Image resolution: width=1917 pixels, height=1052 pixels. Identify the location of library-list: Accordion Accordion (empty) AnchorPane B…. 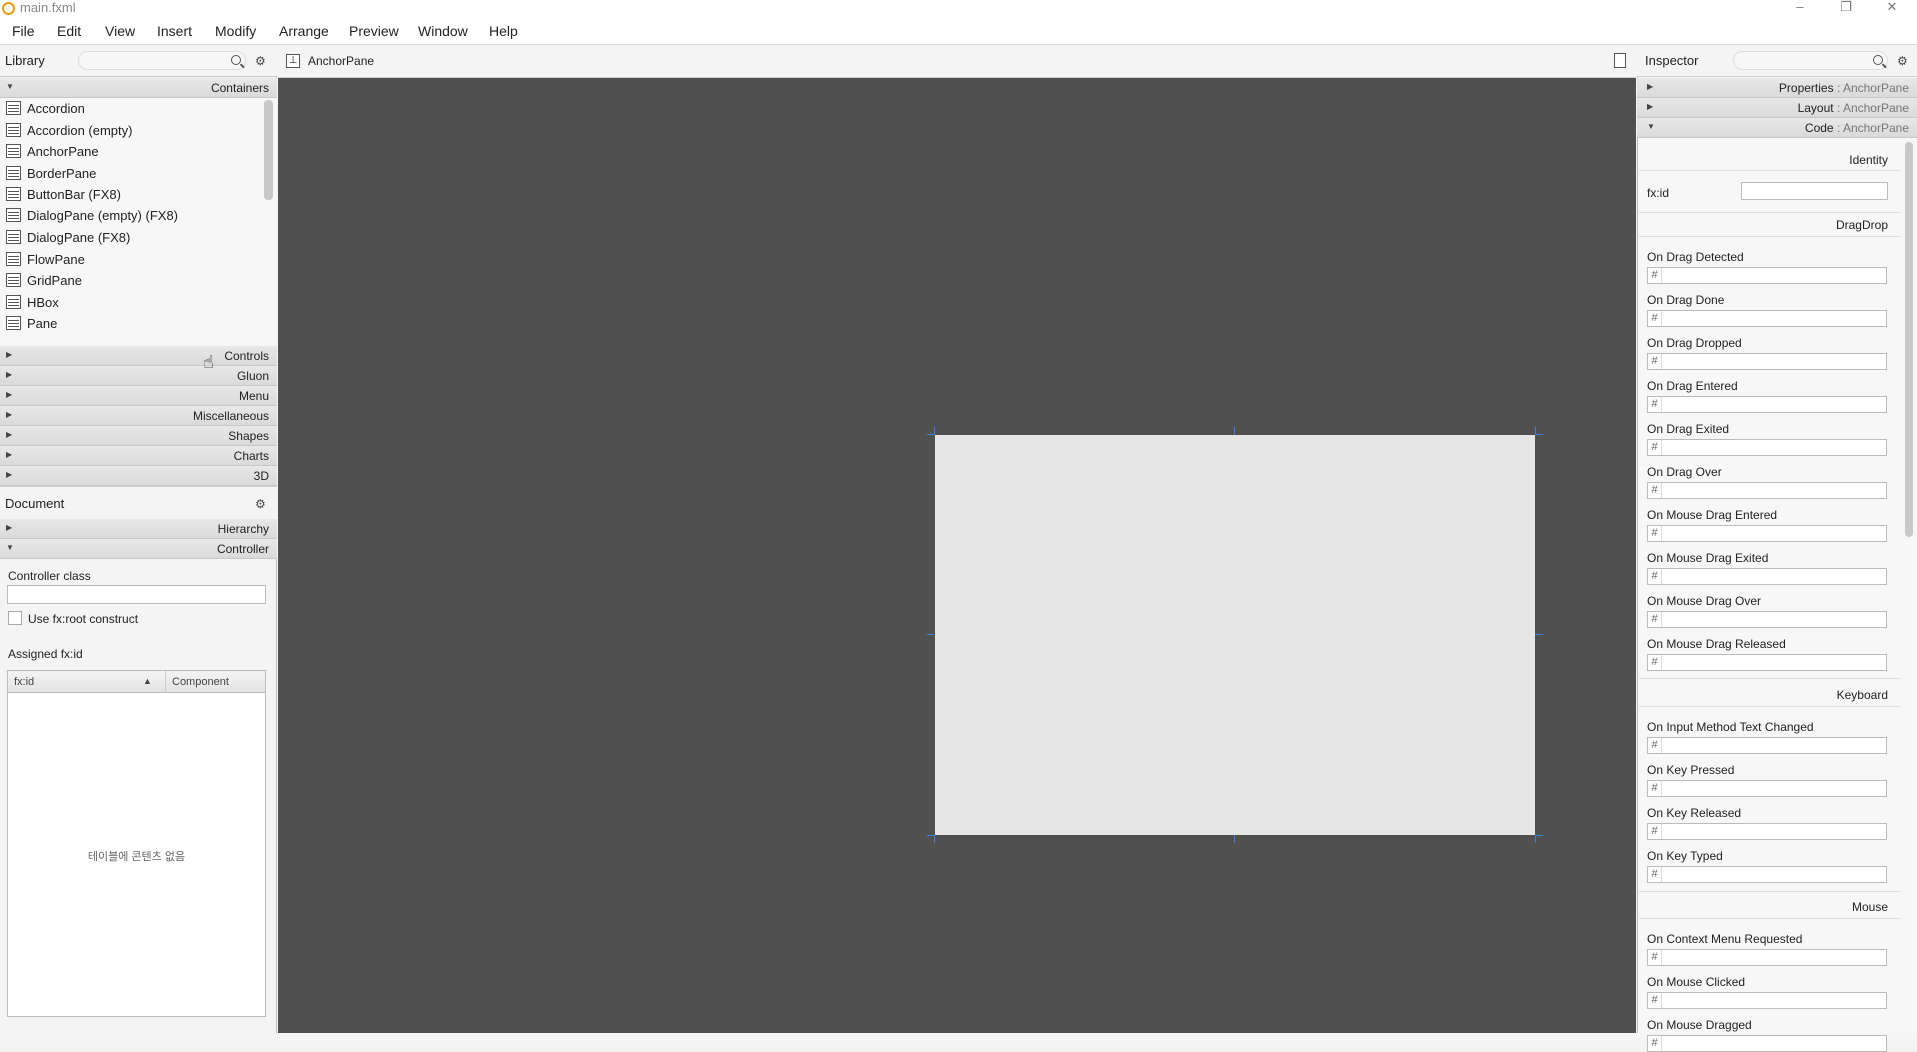
(138, 222).